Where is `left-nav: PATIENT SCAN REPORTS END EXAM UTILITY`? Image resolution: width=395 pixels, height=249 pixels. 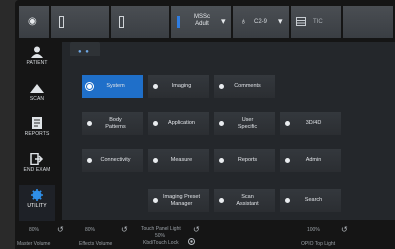
left-nav: PATIENT SCAN REPORTS END EXAM UTILITY is located at coordinates (37, 131).